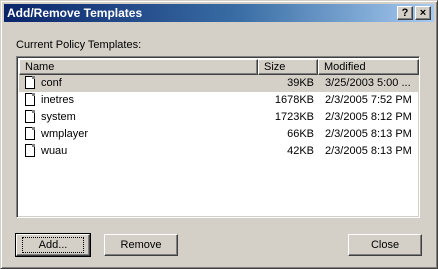 The width and height of the screenshot is (438, 269). I want to click on template-name: wuau, so click(54, 151).